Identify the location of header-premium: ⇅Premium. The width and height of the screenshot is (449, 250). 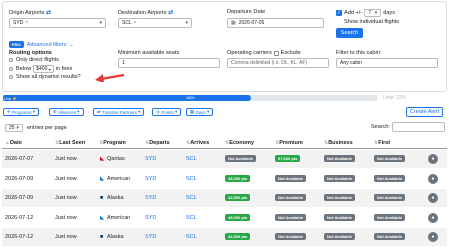
(289, 143).